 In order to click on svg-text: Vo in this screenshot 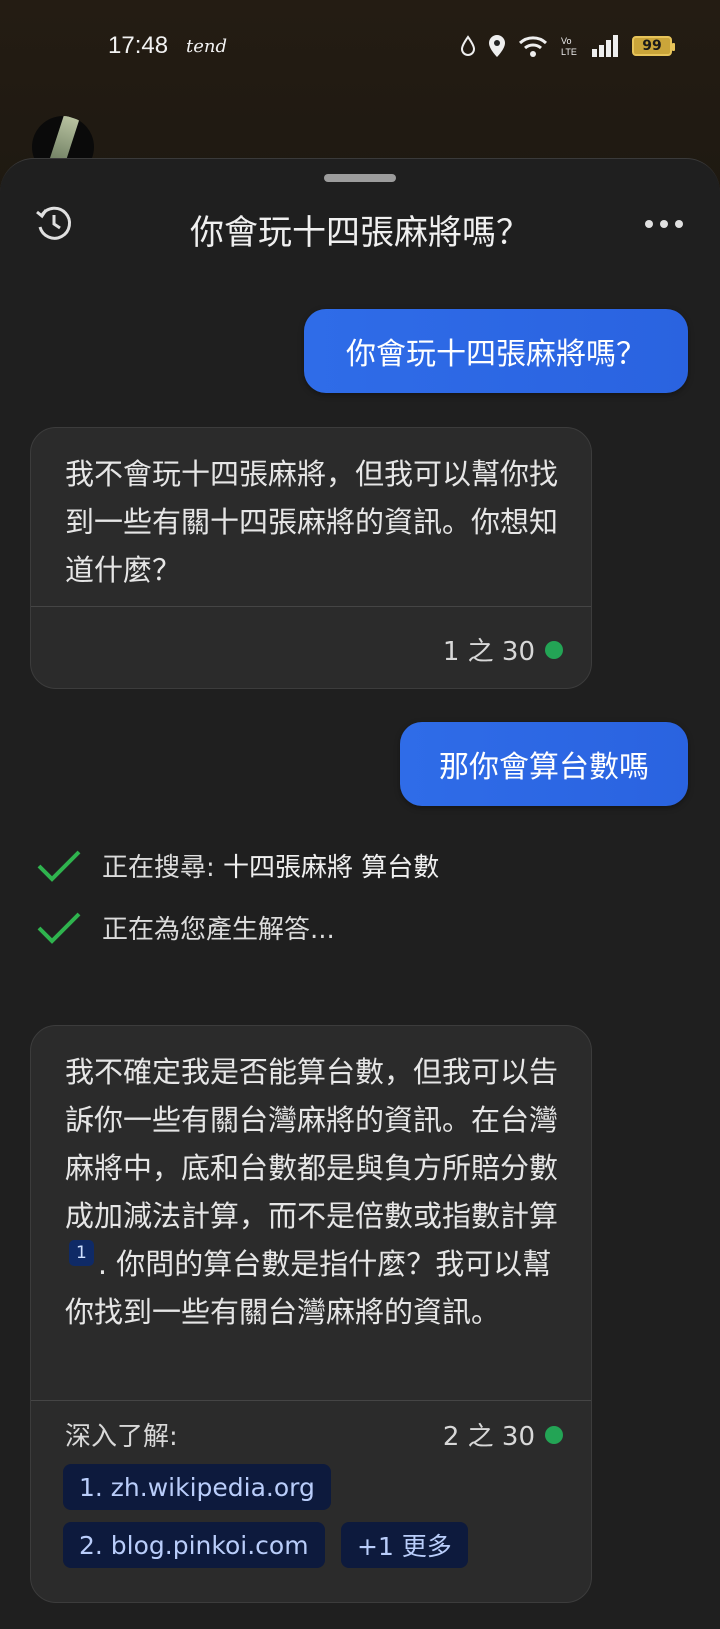, I will do `click(566, 41)`.